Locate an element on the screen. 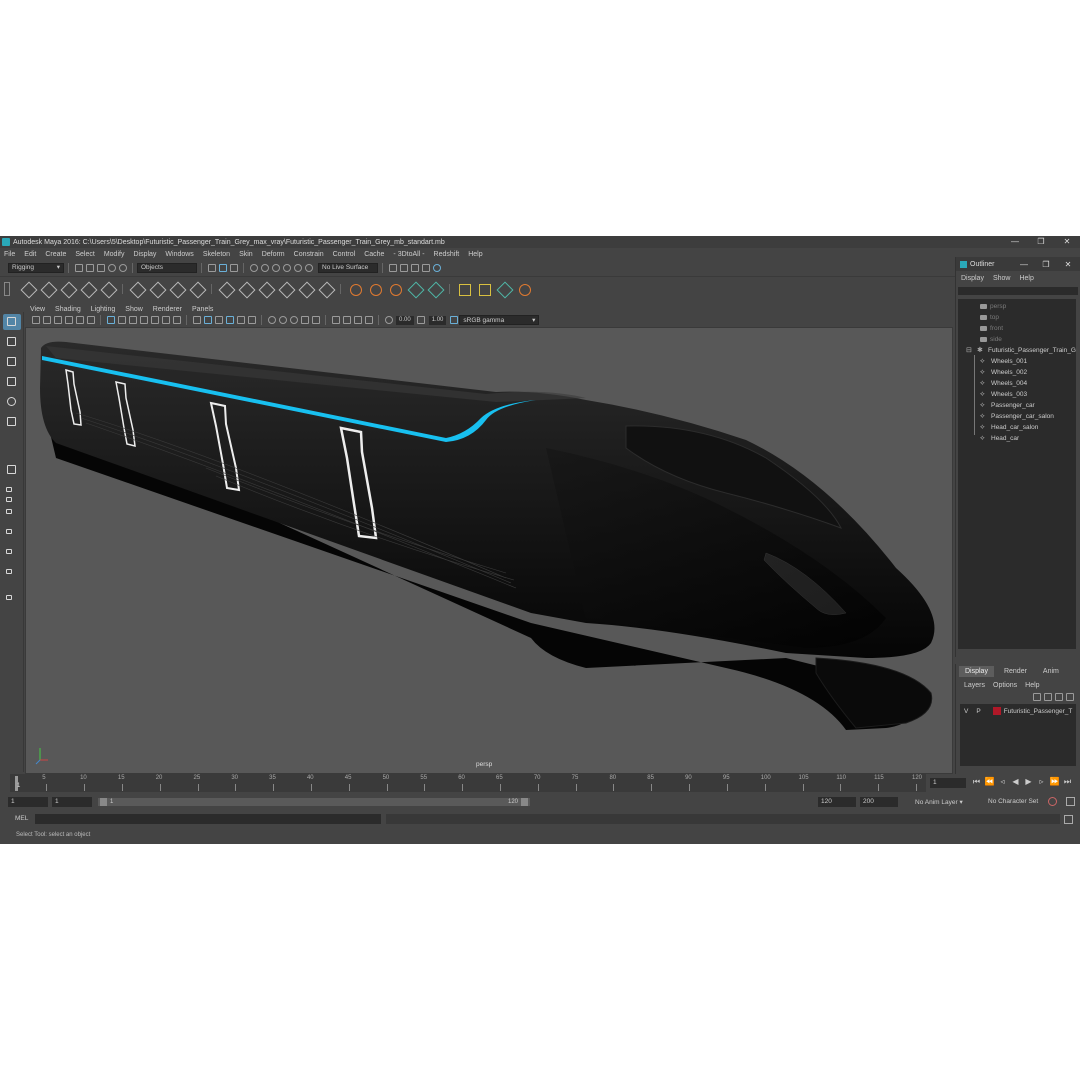 The image size is (1080, 1080). pole-vector-icon is located at coordinates (326, 289).